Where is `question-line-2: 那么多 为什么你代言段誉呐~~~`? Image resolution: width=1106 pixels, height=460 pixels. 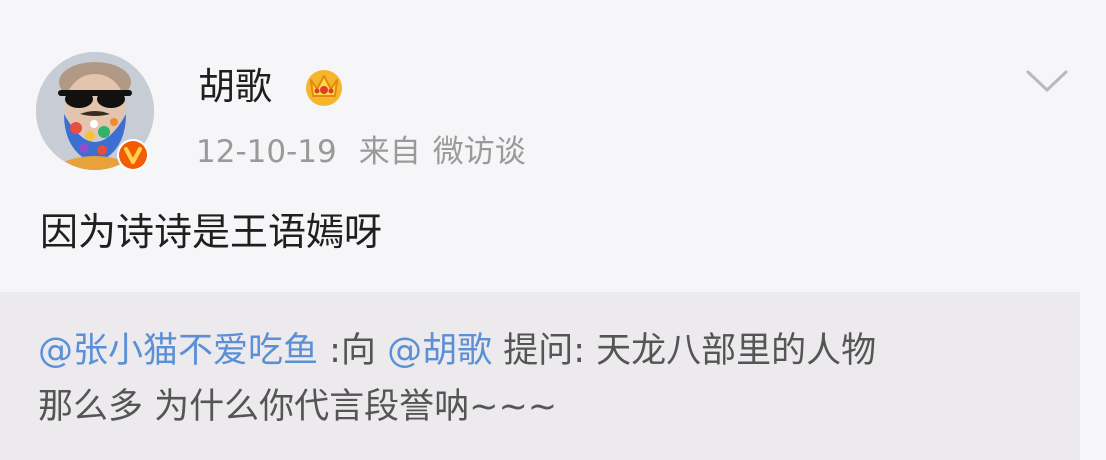 question-line-2: 那么多 为什么你代言段誉呐~~~ is located at coordinates (298, 407).